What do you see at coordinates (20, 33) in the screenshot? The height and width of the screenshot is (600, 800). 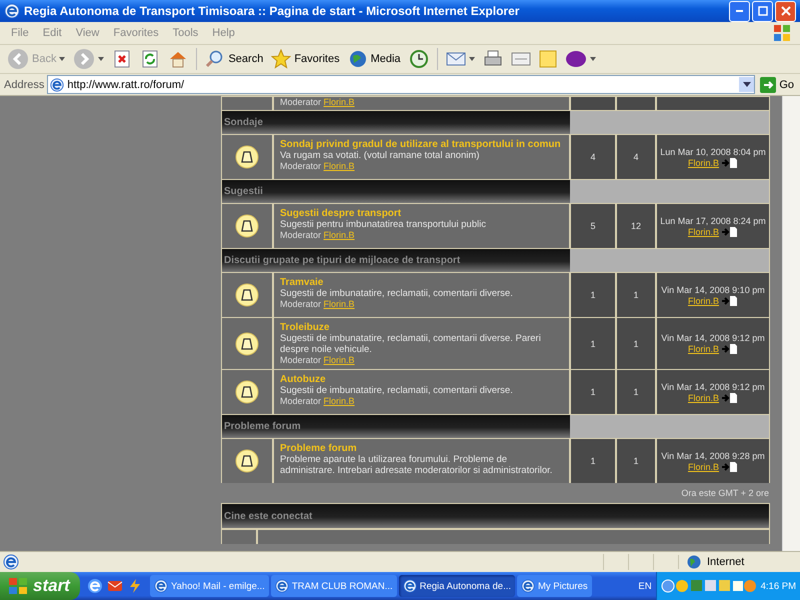 I see `menu-item: File` at bounding box center [20, 33].